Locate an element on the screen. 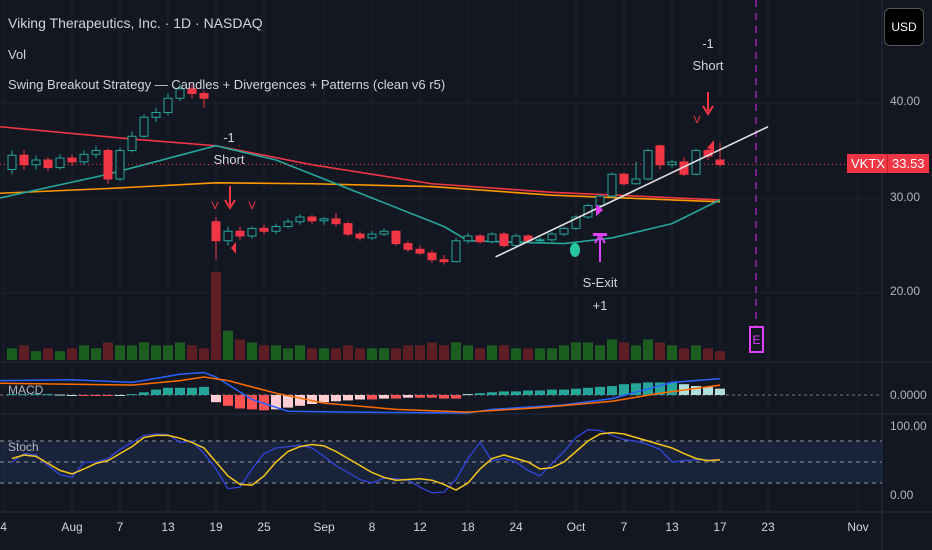  stoch-tick-0: 0.00 is located at coordinates (902, 495).